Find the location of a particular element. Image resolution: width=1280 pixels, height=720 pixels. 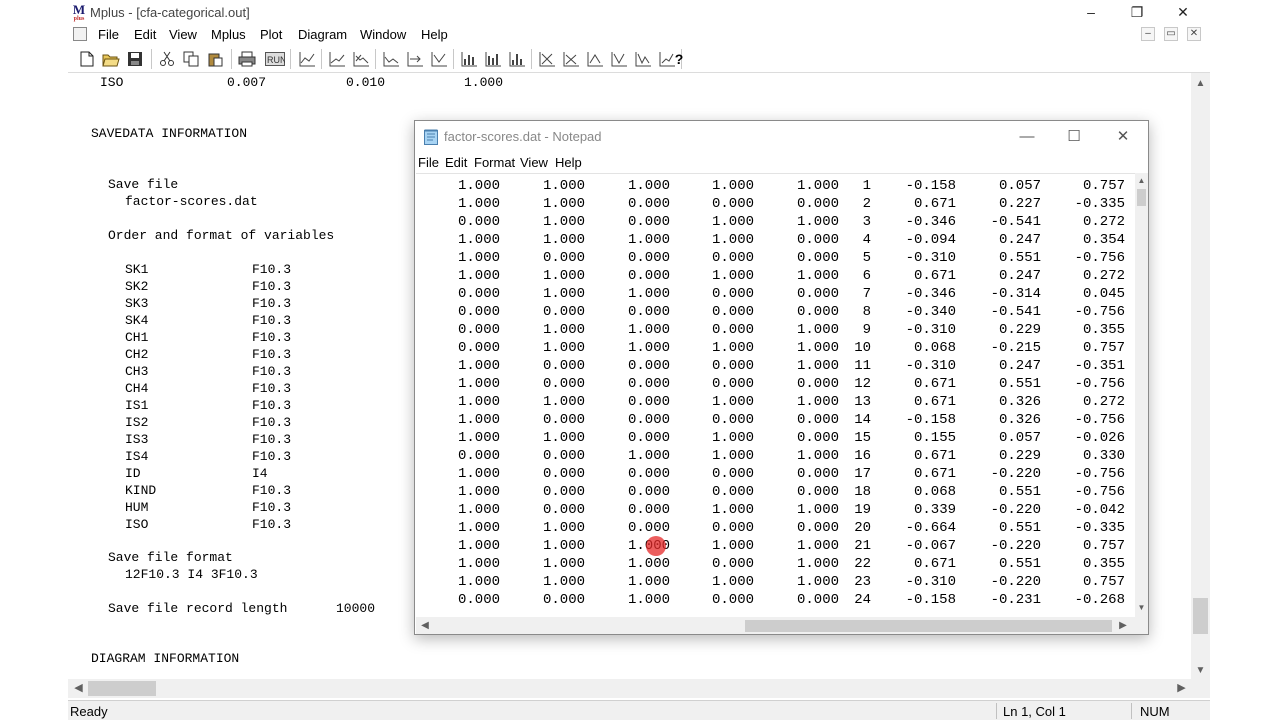

plot-10-icon is located at coordinates (547, 59).